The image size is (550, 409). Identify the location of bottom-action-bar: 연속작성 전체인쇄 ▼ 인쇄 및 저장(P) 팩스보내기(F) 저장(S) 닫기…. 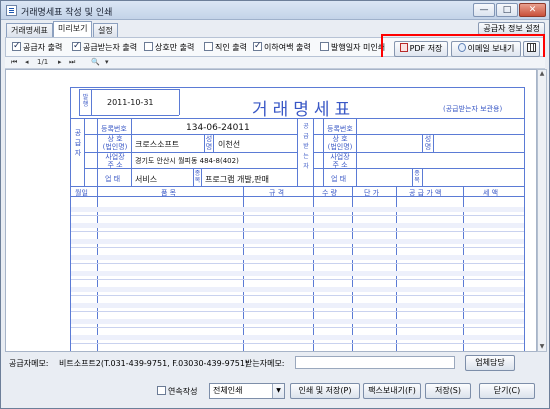
(275, 393).